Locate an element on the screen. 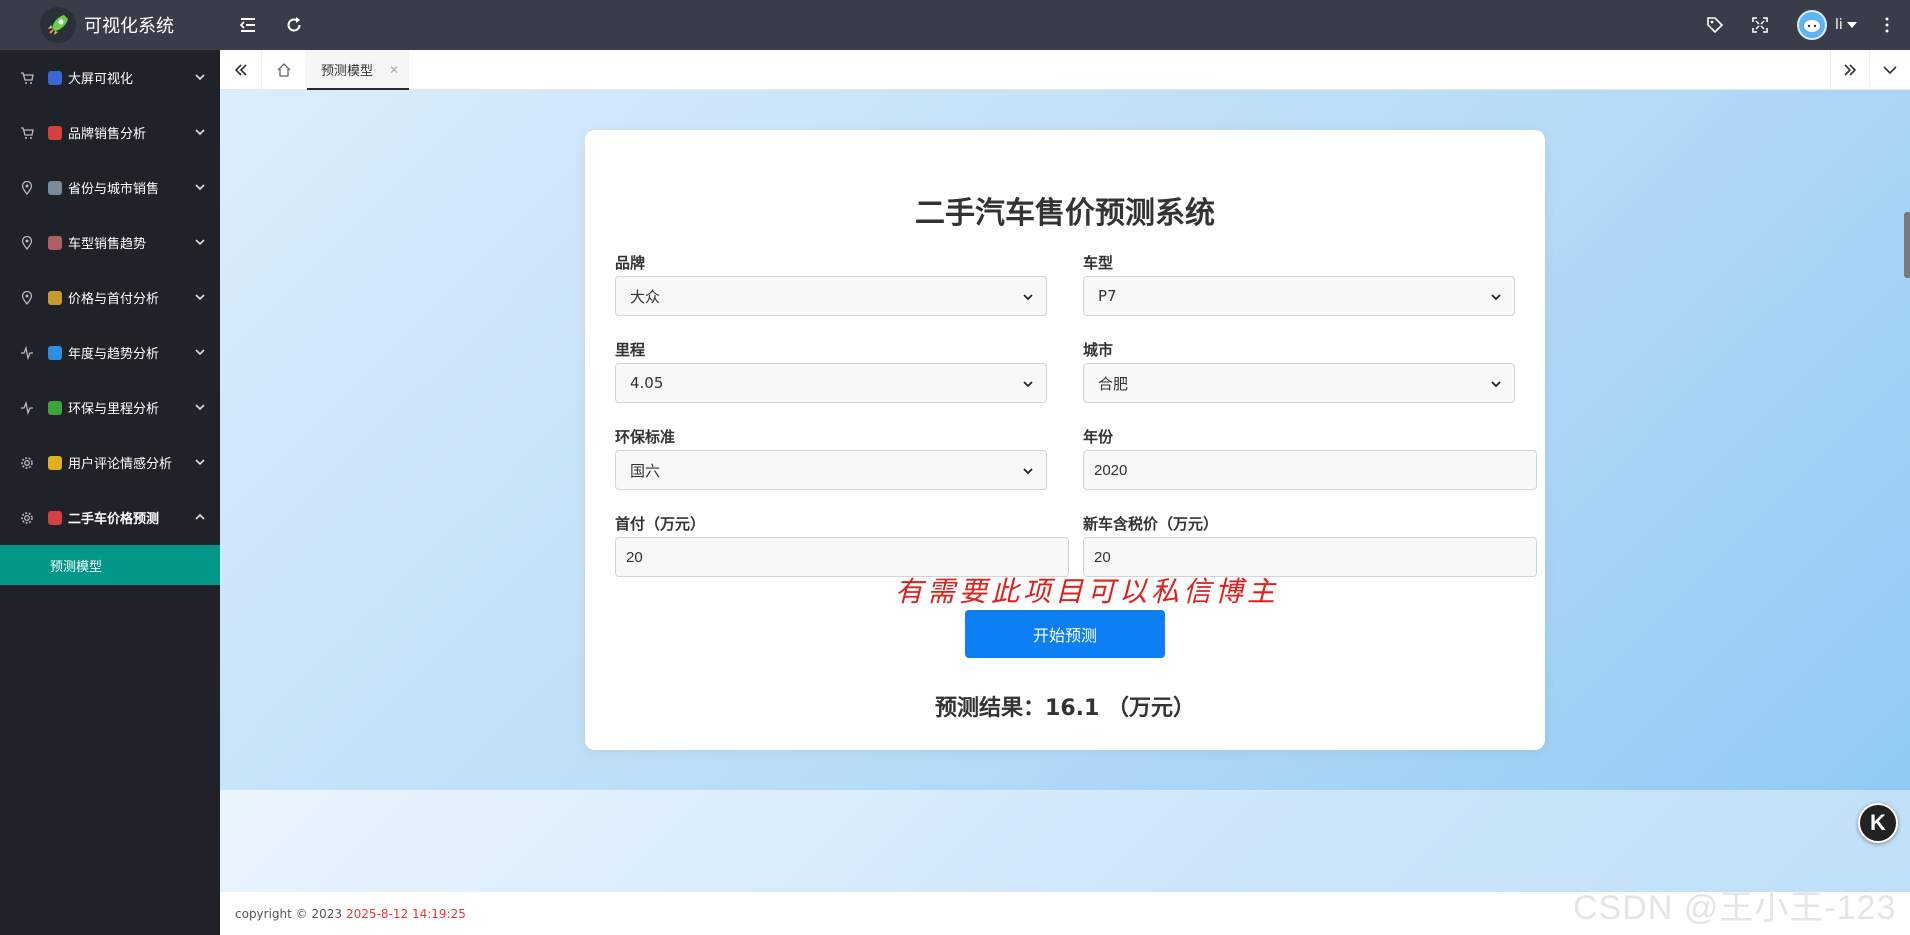 Image resolution: width=1910 pixels, height=935 pixels. emission-select-value: 国六 is located at coordinates (645, 470).